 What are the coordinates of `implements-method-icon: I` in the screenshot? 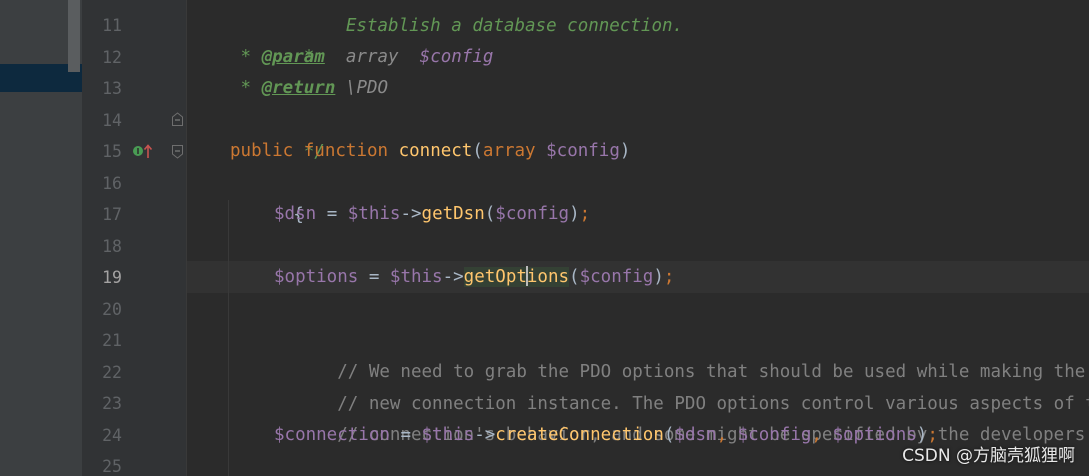 It's located at (143, 151).